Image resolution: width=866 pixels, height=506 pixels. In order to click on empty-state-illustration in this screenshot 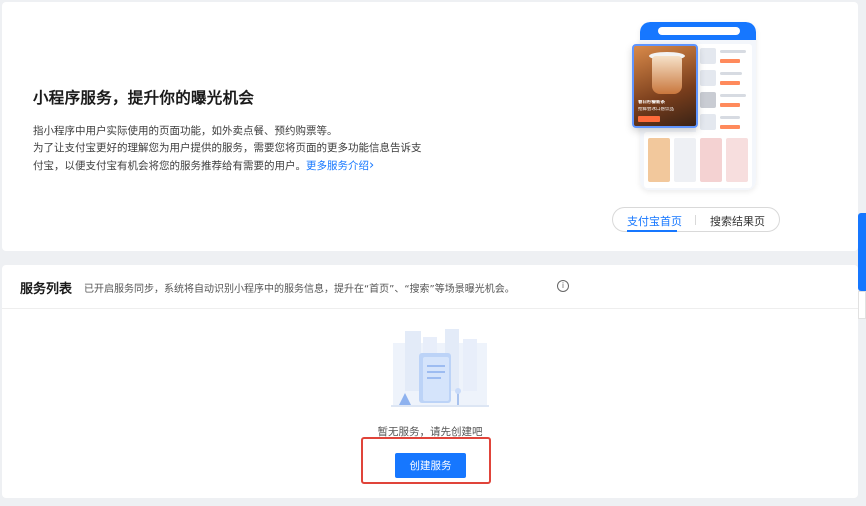, I will do `click(440, 368)`.